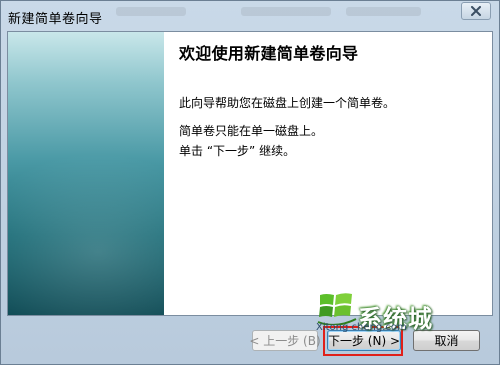 This screenshot has width=500, height=365. I want to click on close-button, so click(476, 11).